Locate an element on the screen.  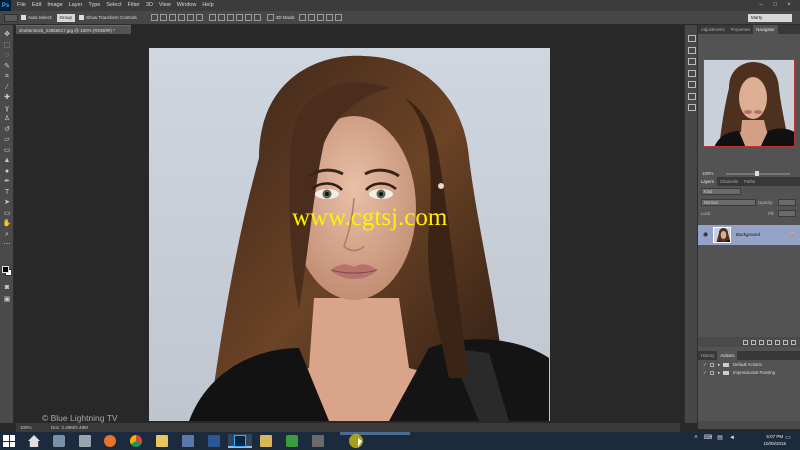
firefox-icon is located at coordinates (110, 441).